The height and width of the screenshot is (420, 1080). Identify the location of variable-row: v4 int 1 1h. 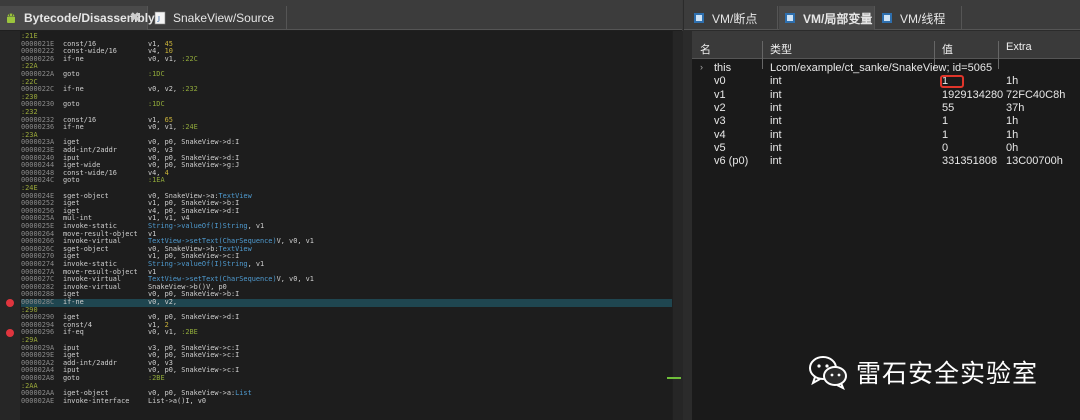
(886, 135).